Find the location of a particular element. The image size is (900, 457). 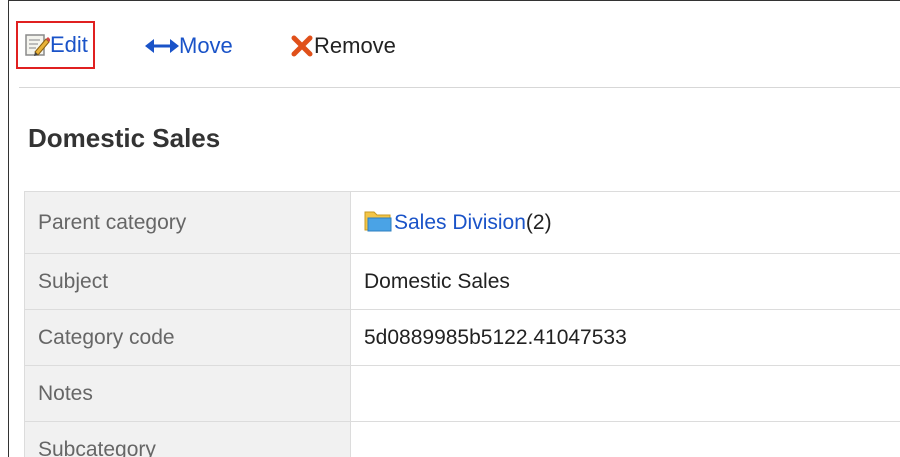

edit-pencil-icon is located at coordinates (37, 45).